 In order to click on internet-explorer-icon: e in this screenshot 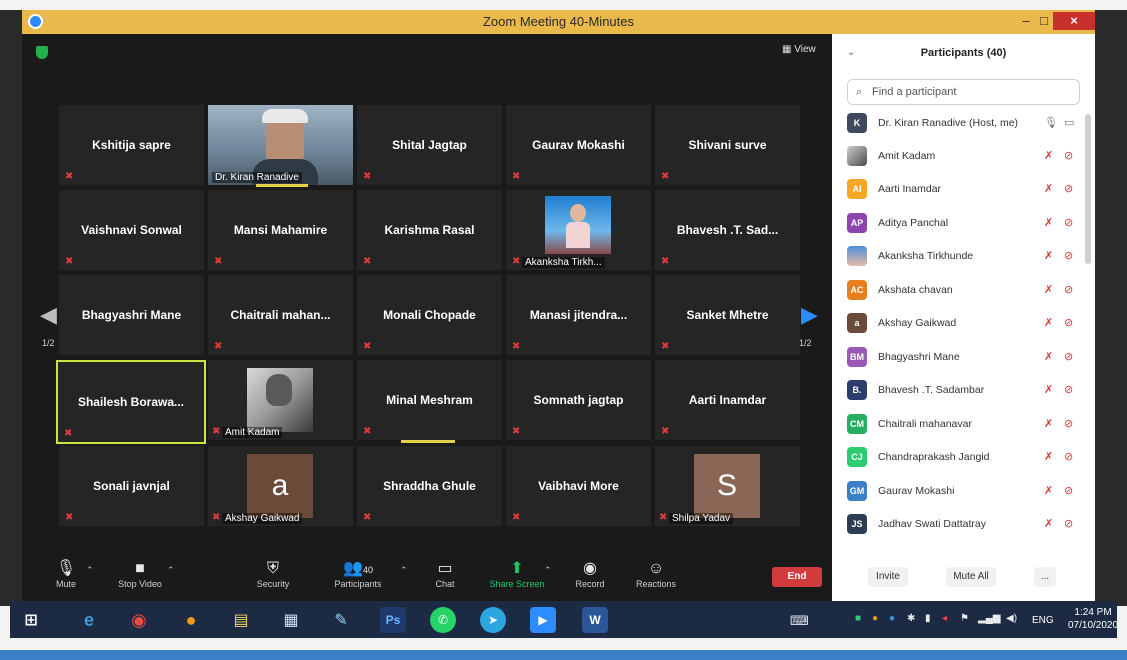, I will do `click(89, 620)`.